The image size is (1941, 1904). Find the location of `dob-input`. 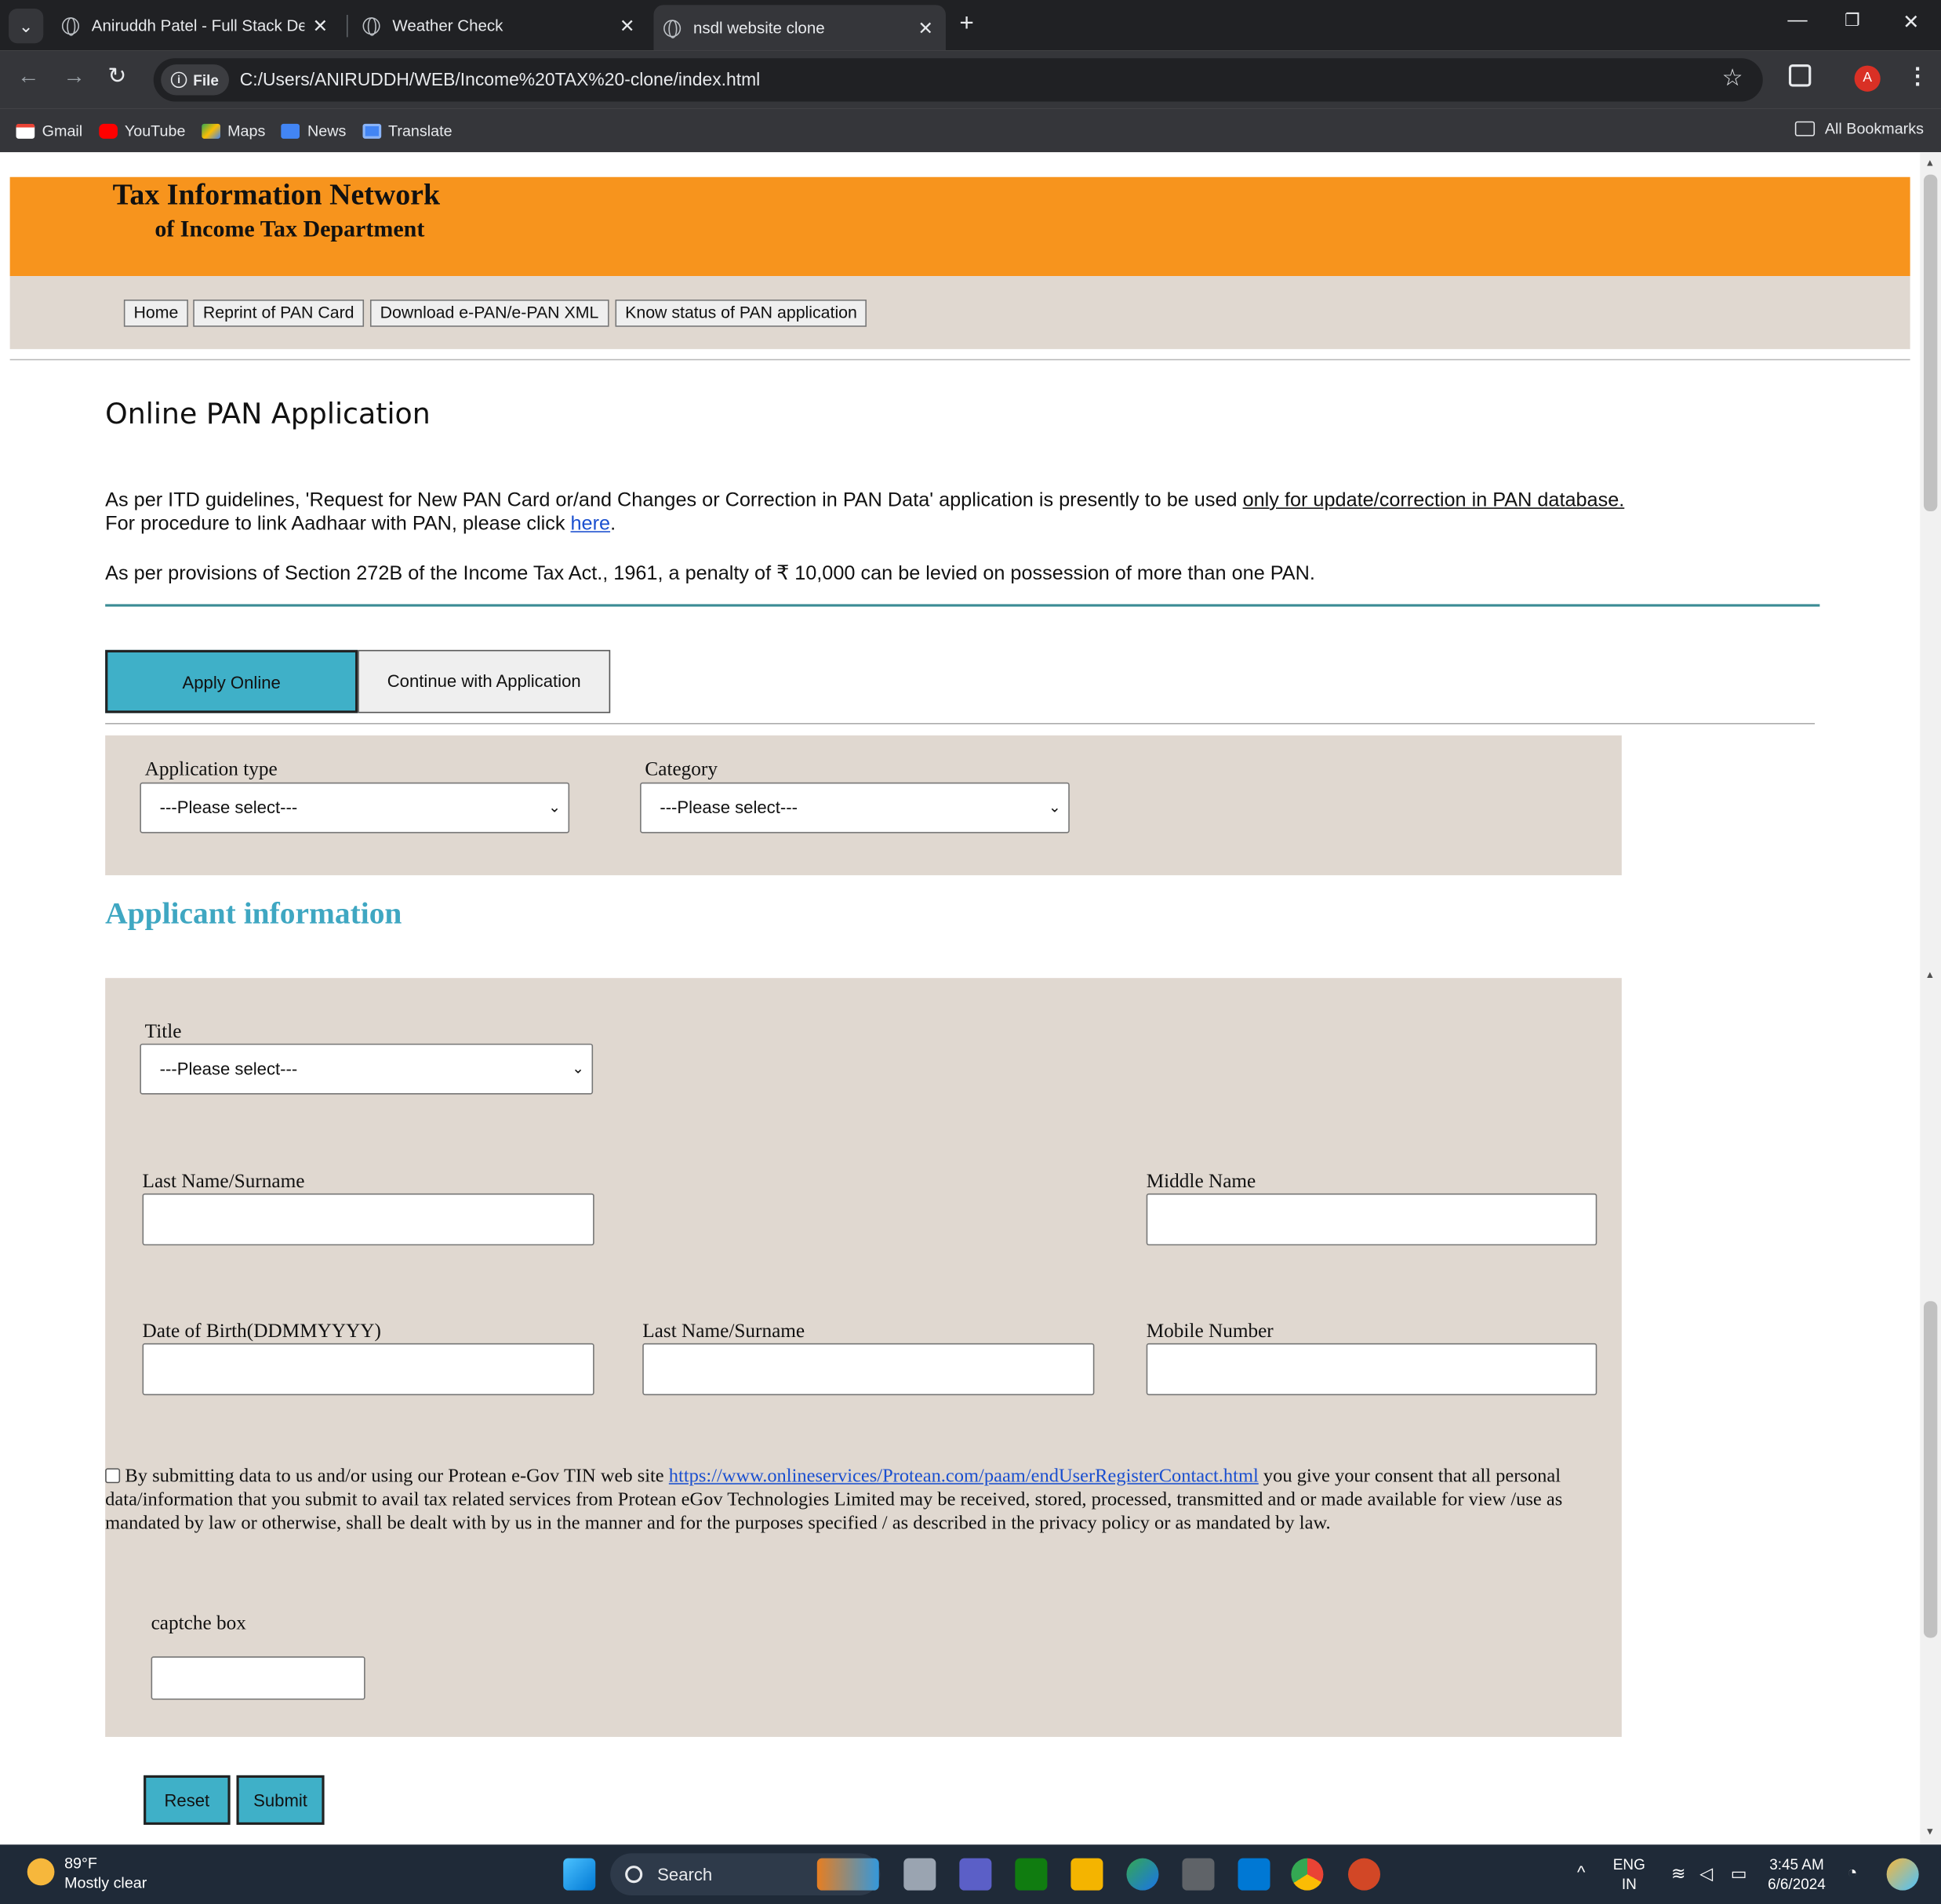

dob-input is located at coordinates (368, 1369).